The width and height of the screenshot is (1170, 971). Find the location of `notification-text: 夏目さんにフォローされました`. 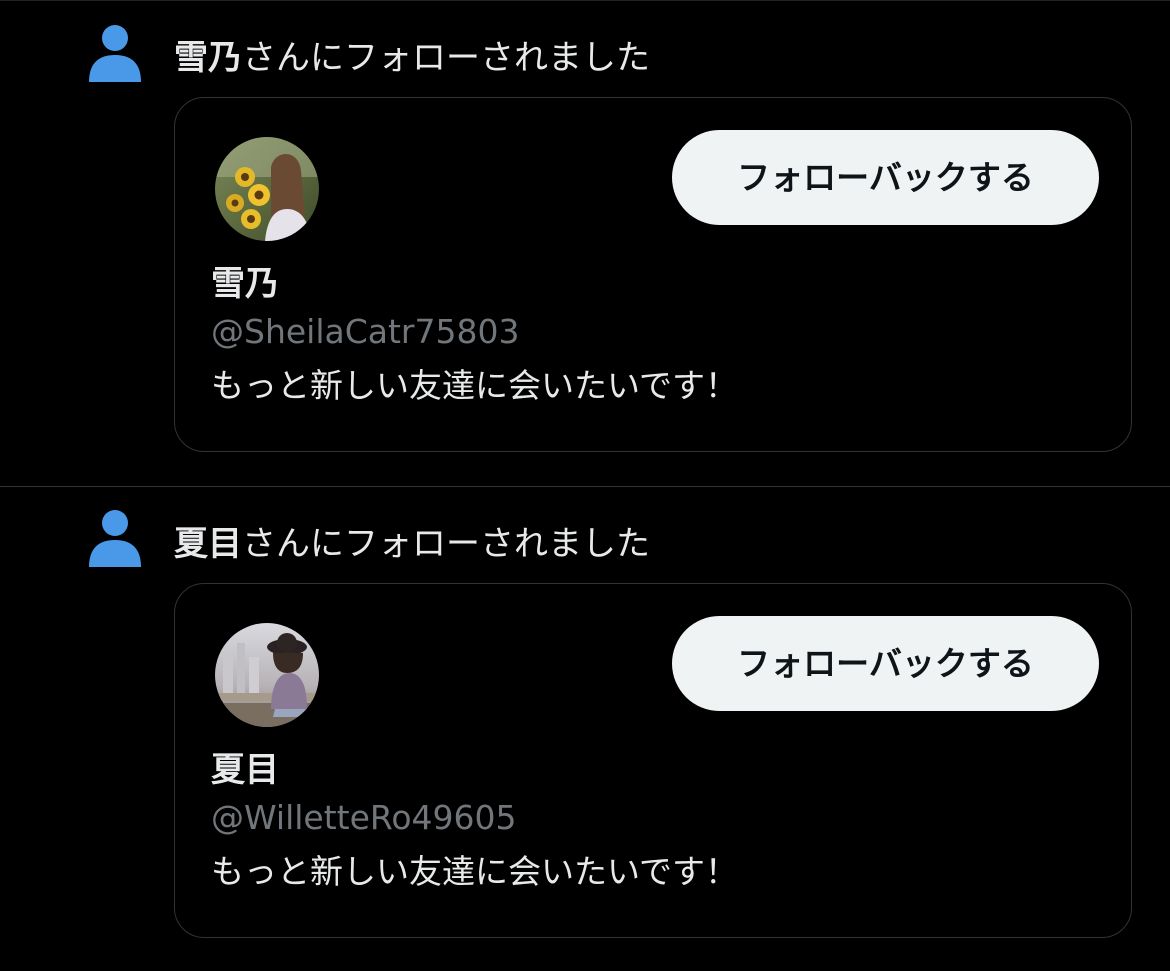

notification-text: 夏目さんにフォローされました is located at coordinates (412, 544).